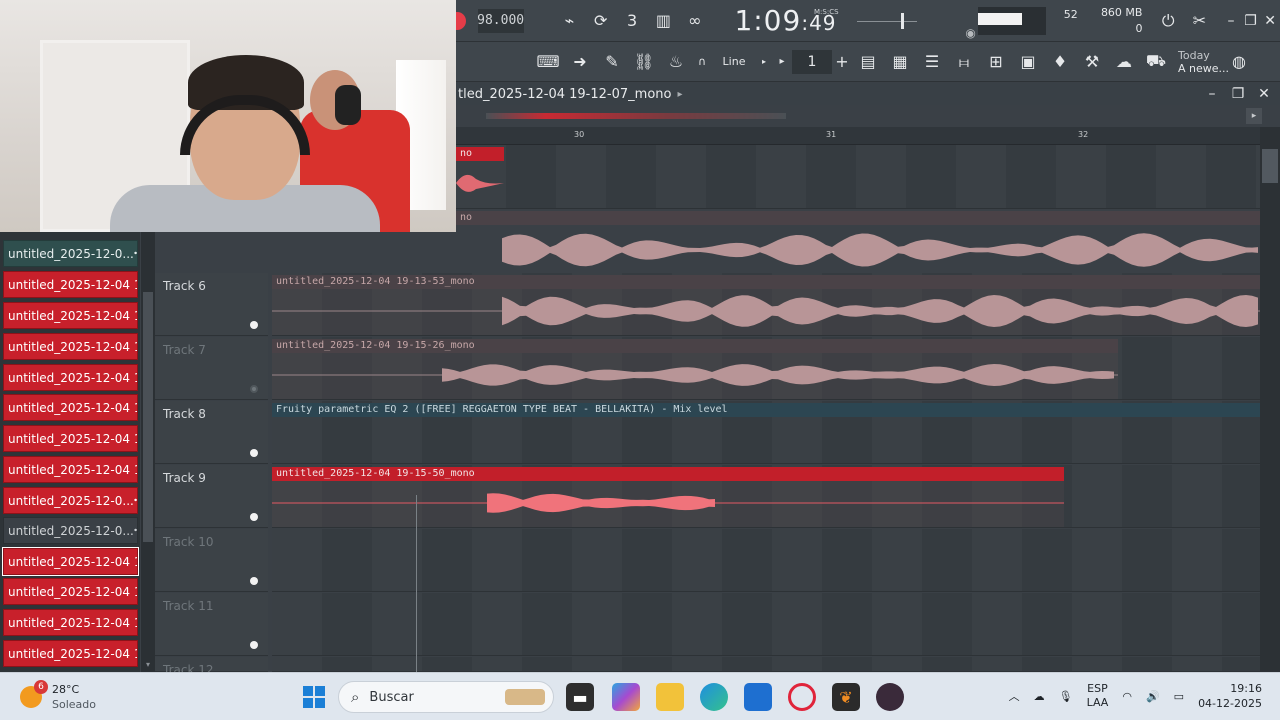 Image resolution: width=1280 pixels, height=720 pixels. What do you see at coordinates (842, 62) in the screenshot?
I see `add-pattern-icon: +` at bounding box center [842, 62].